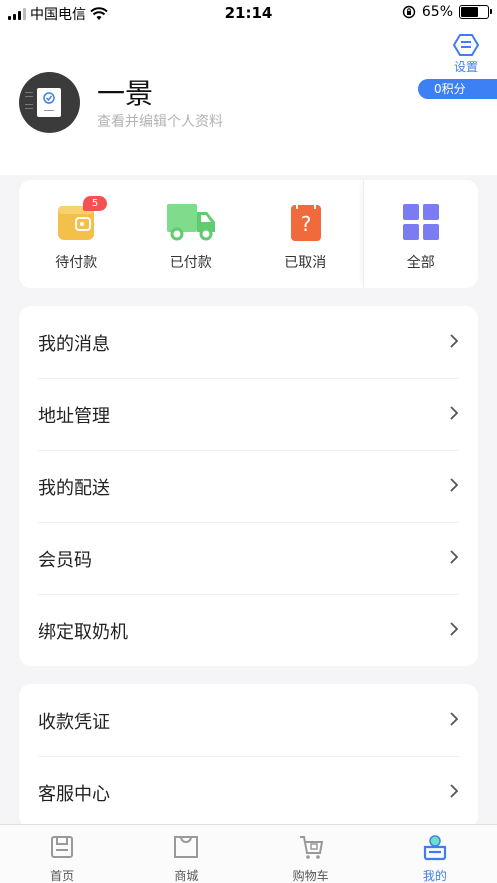 This screenshot has height=883, width=497. What do you see at coordinates (186, 847) in the screenshot?
I see `shopping-bag-icon` at bounding box center [186, 847].